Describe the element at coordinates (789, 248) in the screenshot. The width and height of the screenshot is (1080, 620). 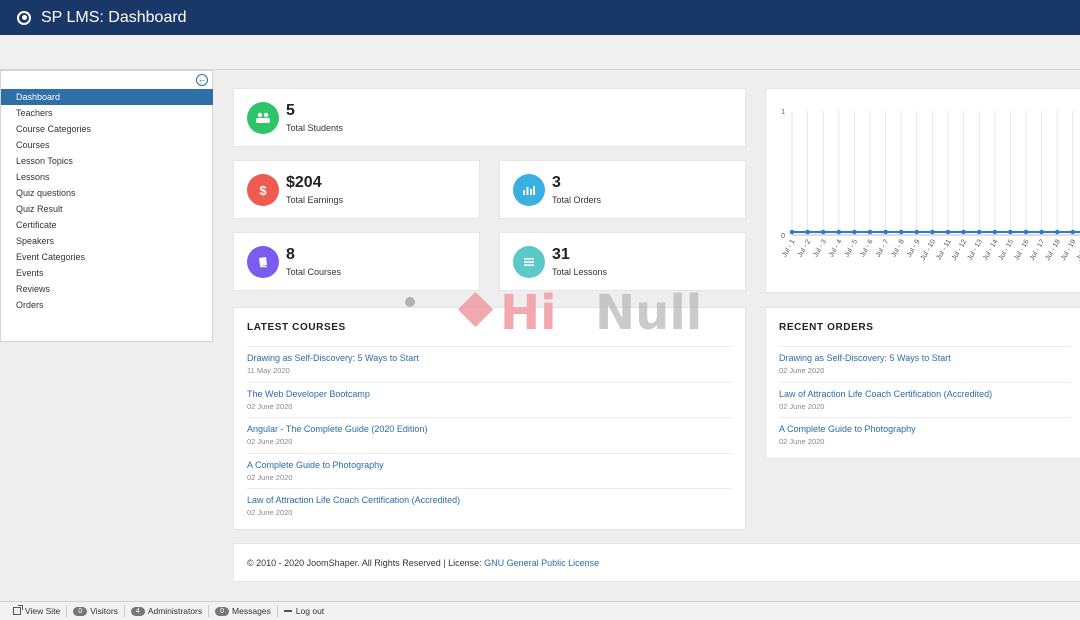
I see `x-tick-label: Jul - 1` at that location.